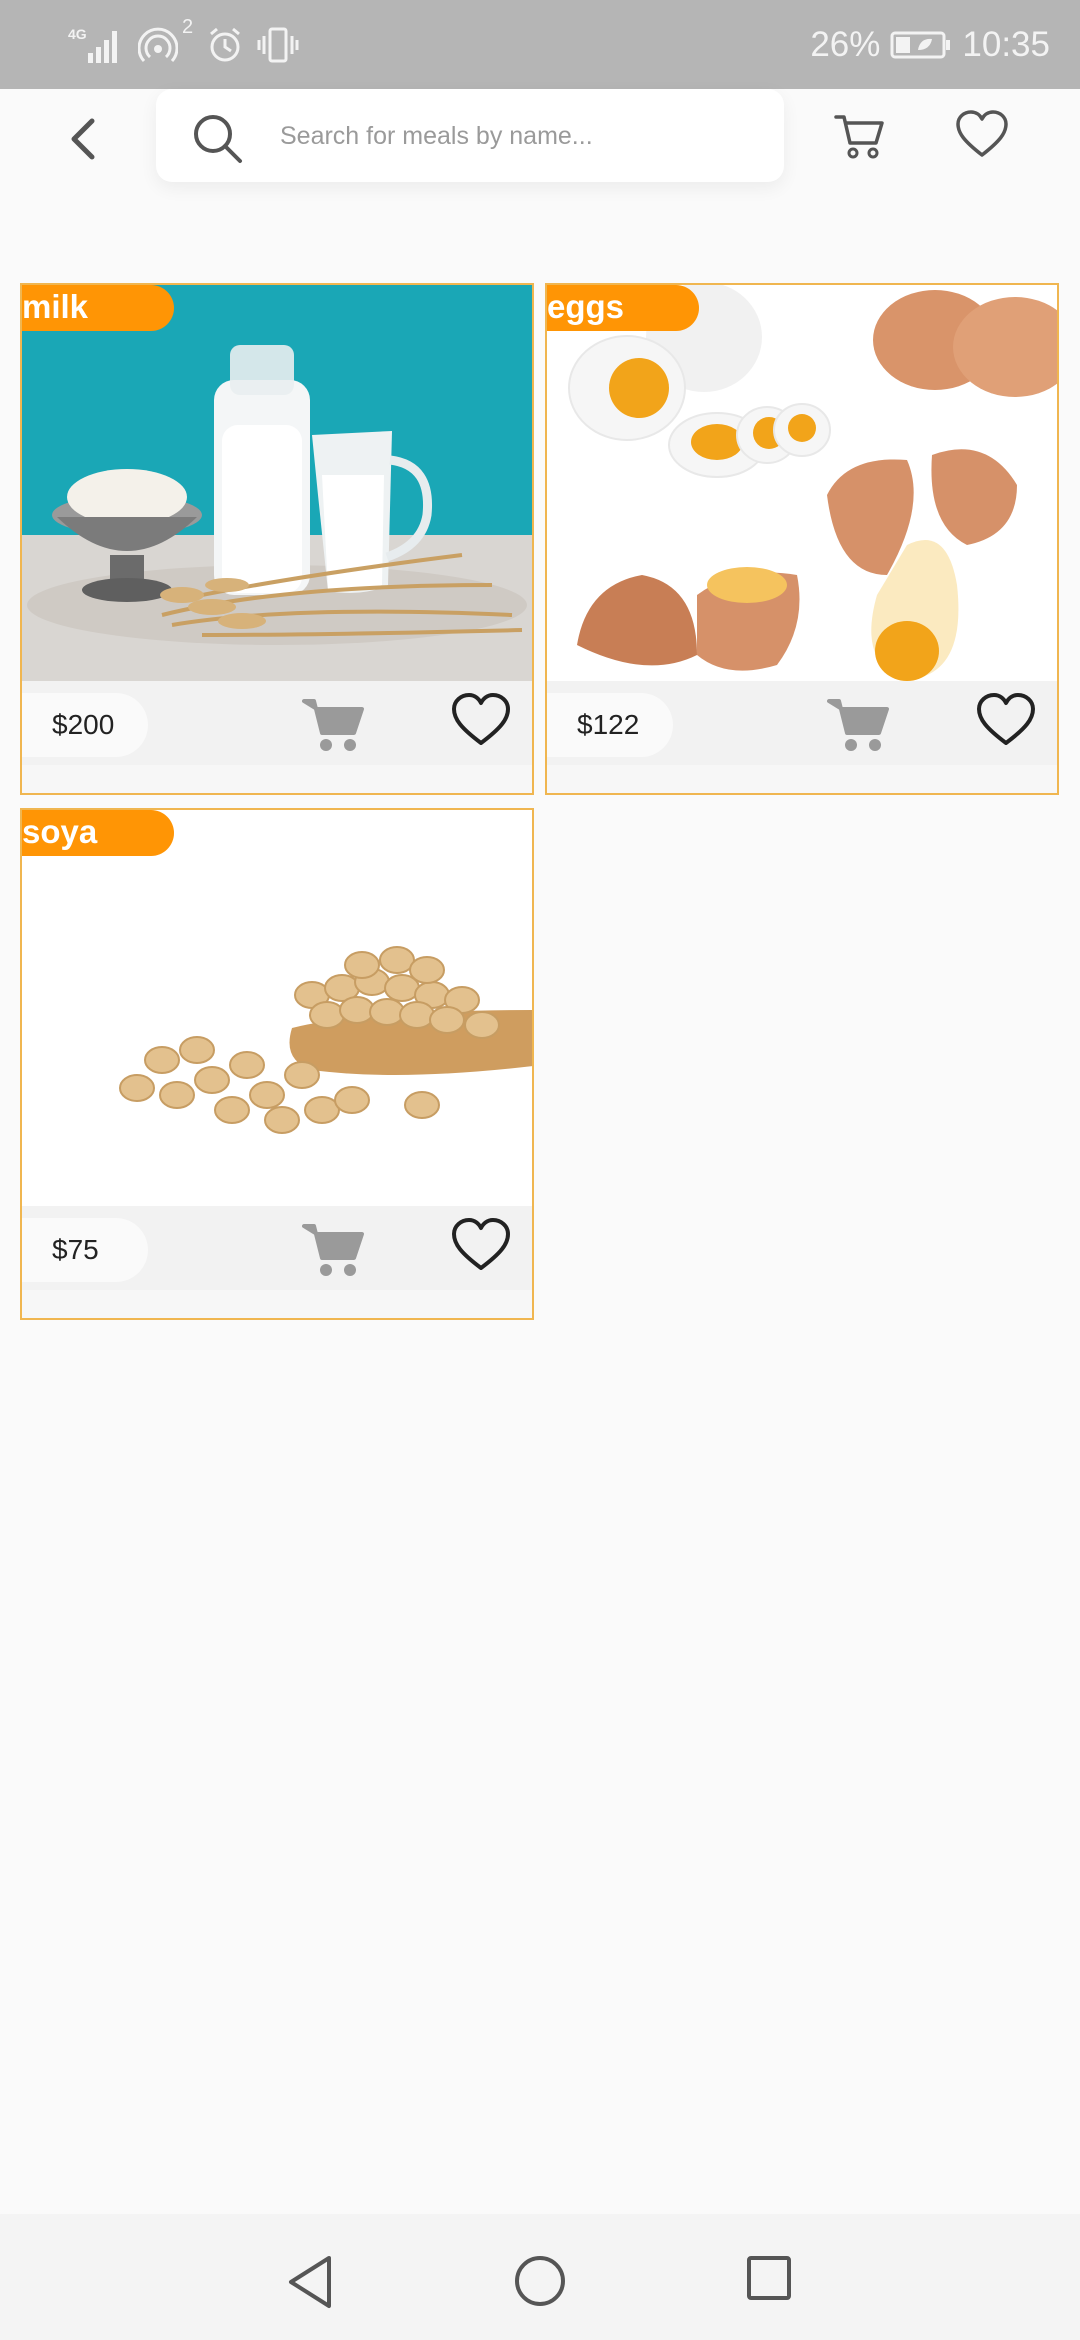 The image size is (1080, 2340). What do you see at coordinates (85, 725) in the screenshot?
I see `product-price: $200` at bounding box center [85, 725].